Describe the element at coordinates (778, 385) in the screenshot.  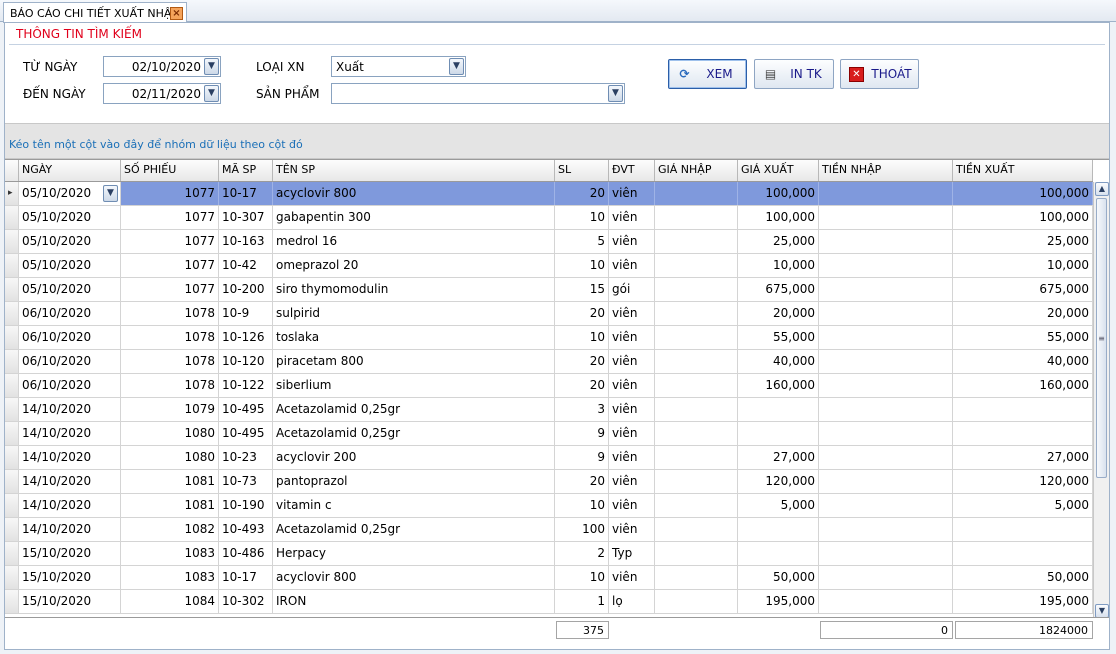
I see `cell-export-price: 160,000` at that location.